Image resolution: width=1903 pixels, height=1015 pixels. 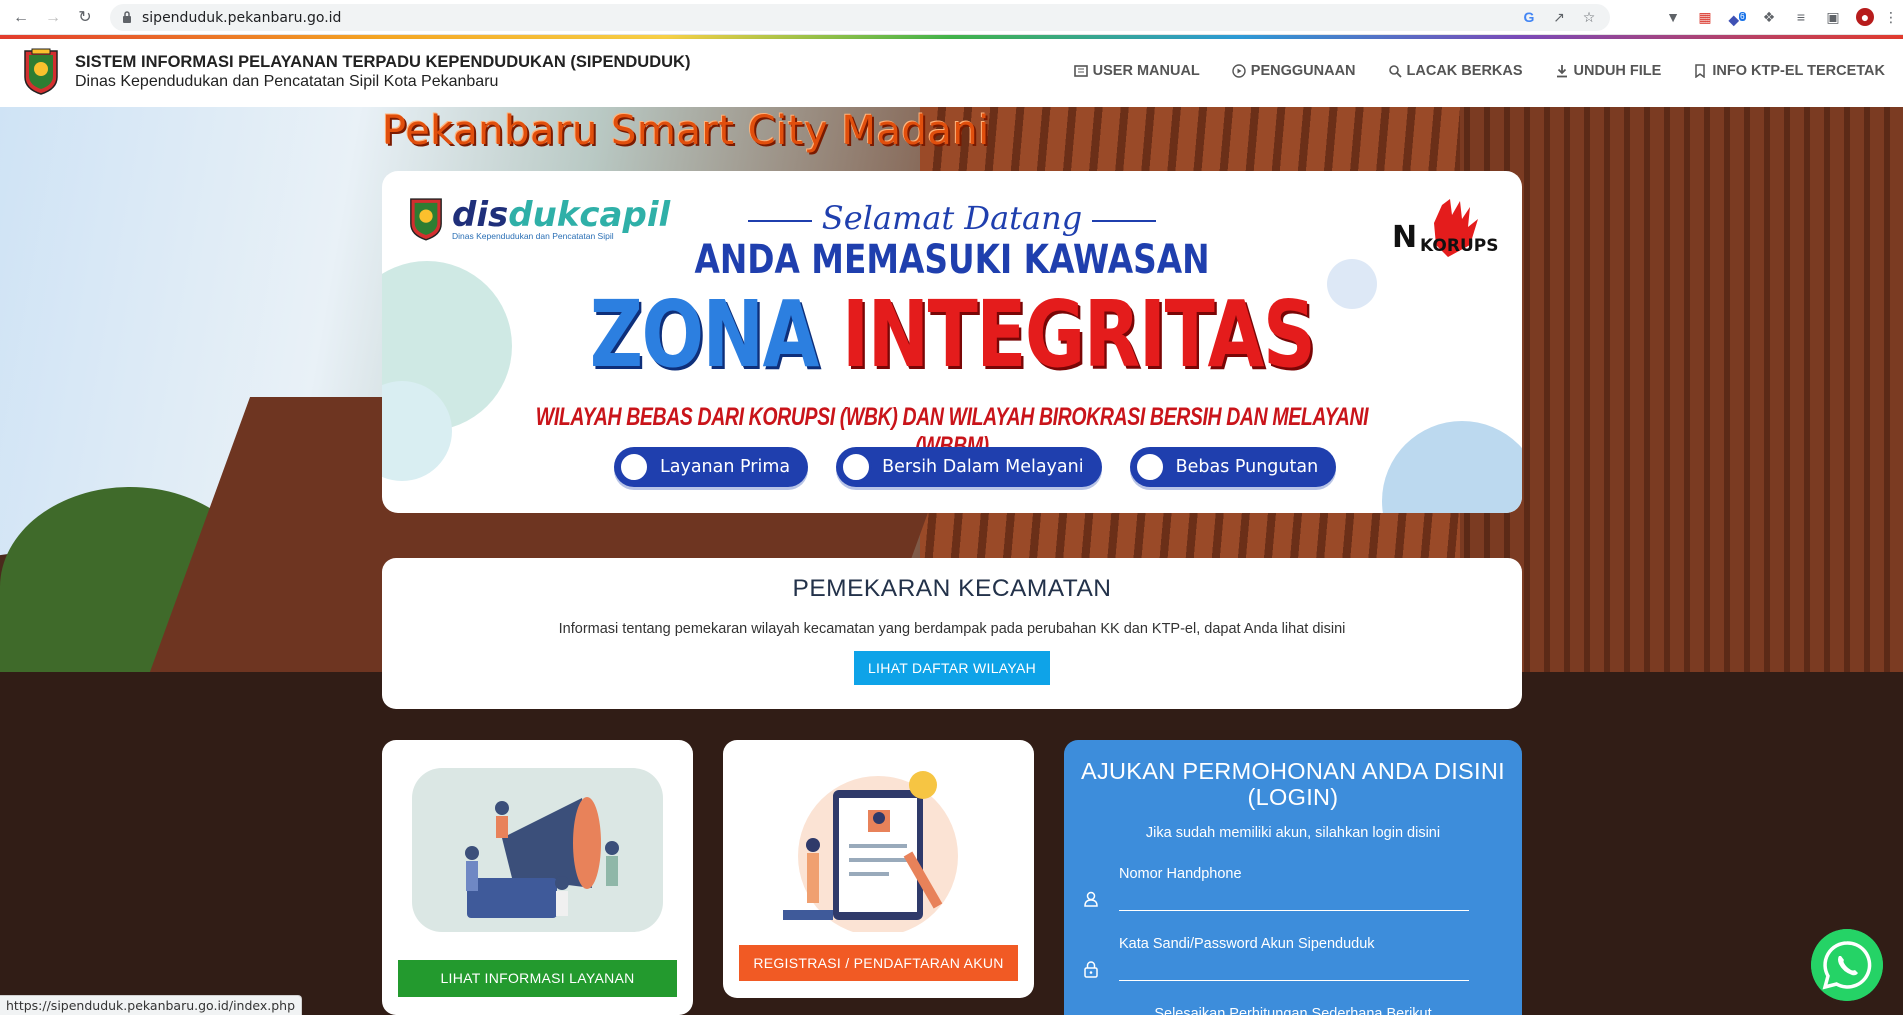 I want to click on pemekaran-title: PEMEKARAN KECAMATAN, so click(x=952, y=588).